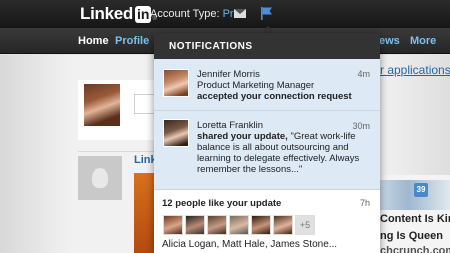  What do you see at coordinates (421, 190) in the screenshot?
I see `ad-badge: 39` at bounding box center [421, 190].